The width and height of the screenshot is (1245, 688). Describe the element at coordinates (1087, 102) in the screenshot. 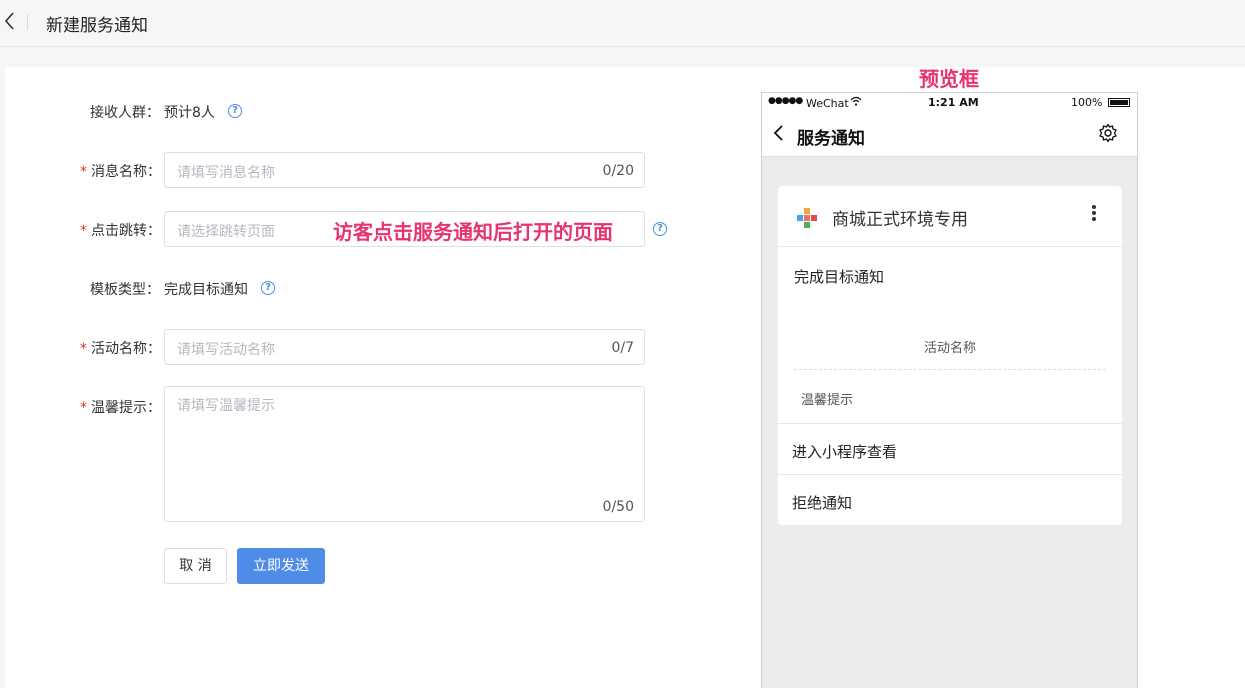

I see `battery-percent: 100%` at that location.